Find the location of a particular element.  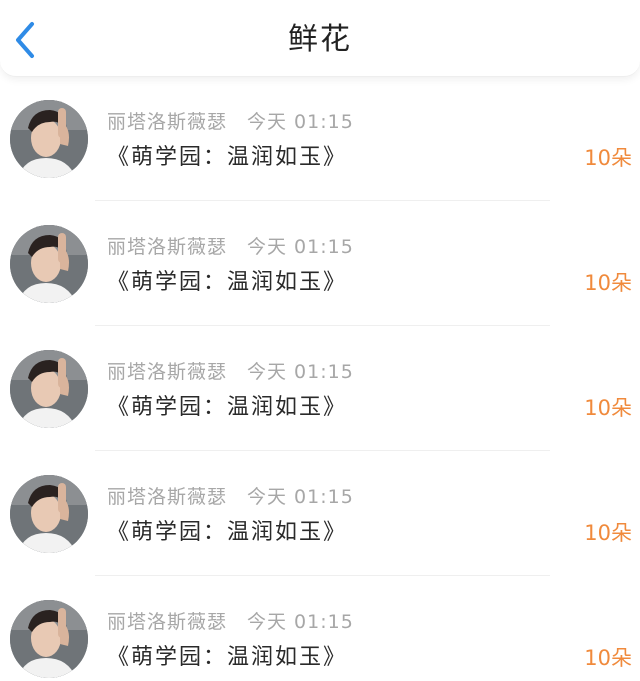

top-nav-bar: 鲜花 is located at coordinates (320, 38).